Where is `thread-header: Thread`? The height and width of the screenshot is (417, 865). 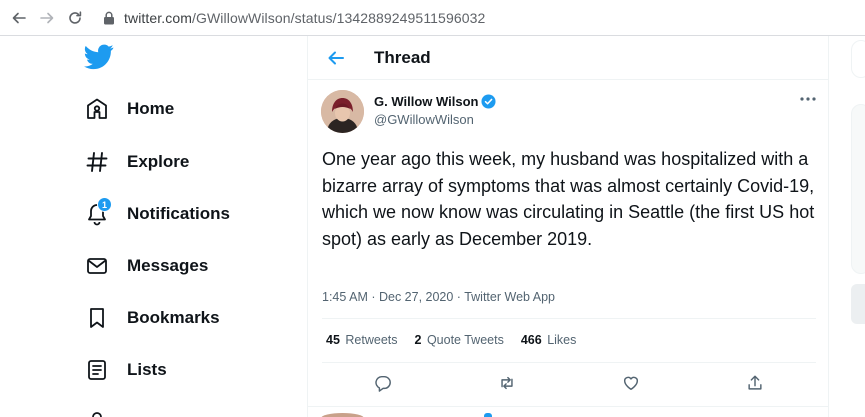 thread-header: Thread is located at coordinates (568, 58).